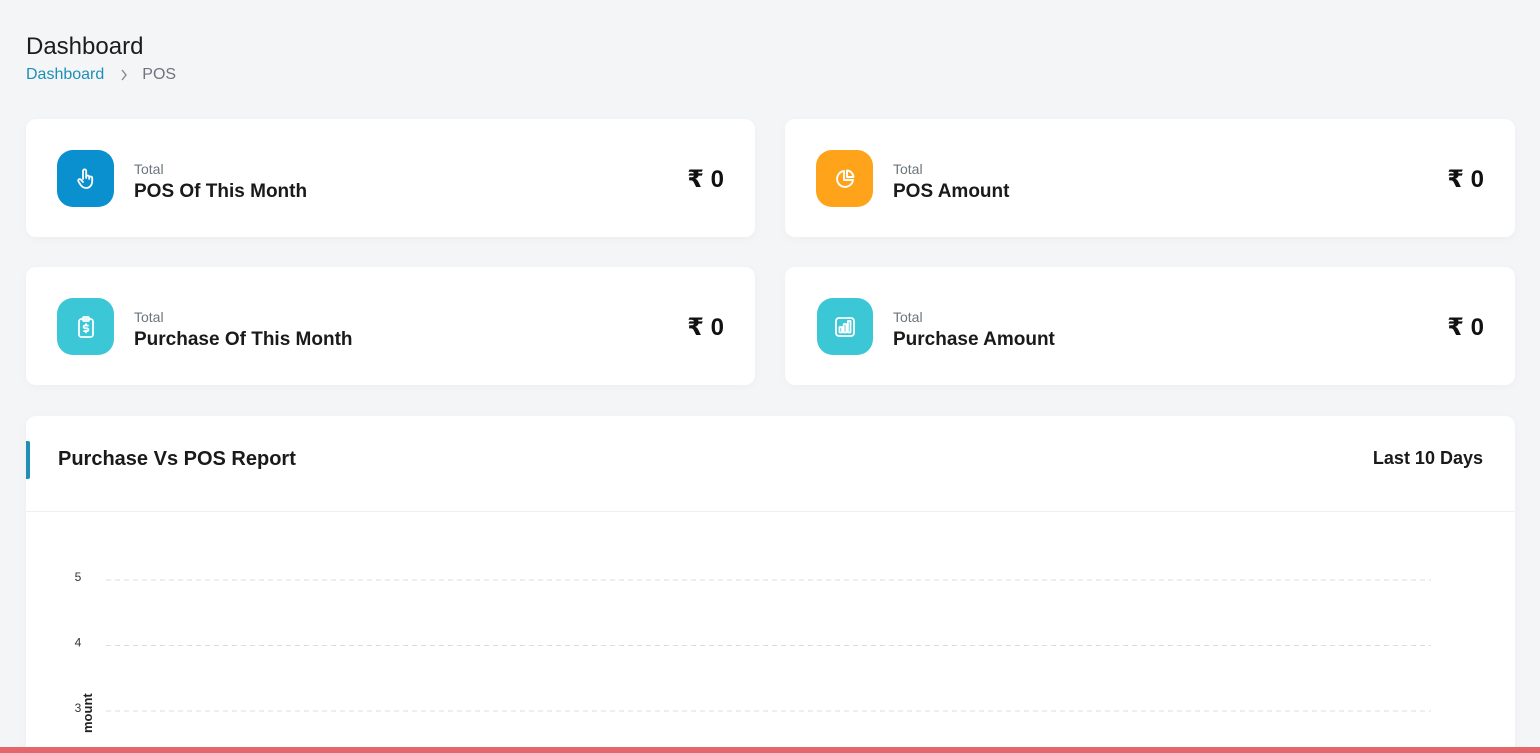 This screenshot has width=1540, height=753. Describe the element at coordinates (390, 178) in the screenshot. I see `stat-card-pos-month: Total POS Of This Month ₹ 0` at that location.